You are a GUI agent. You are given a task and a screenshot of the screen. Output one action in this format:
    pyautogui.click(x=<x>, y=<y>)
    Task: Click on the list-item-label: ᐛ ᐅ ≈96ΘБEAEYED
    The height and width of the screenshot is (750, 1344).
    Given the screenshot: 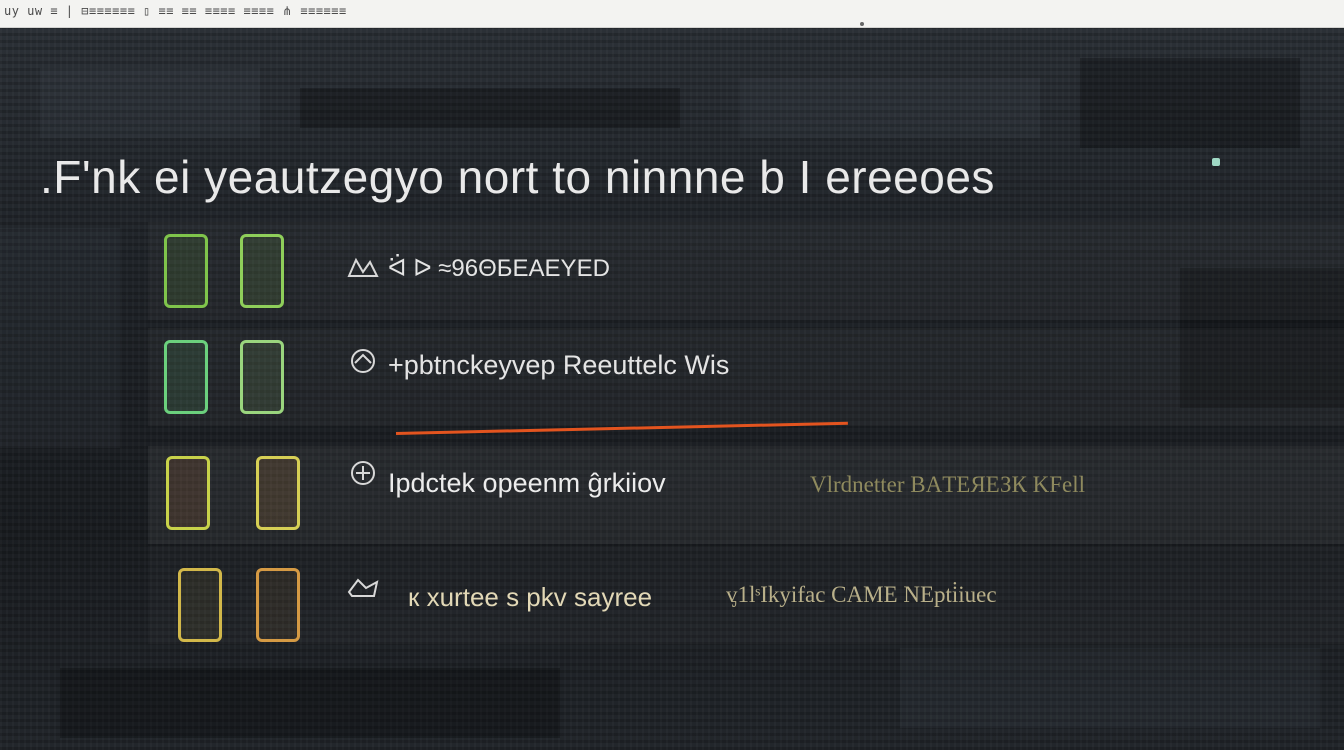 What is the action you would take?
    pyautogui.click(x=499, y=268)
    